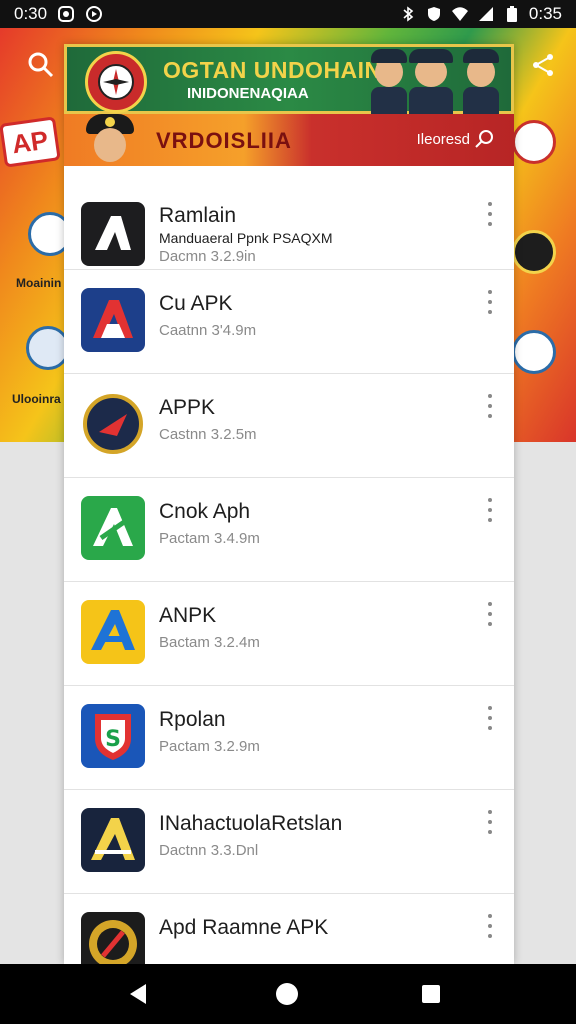 The image size is (576, 1024). Describe the element at coordinates (205, 511) in the screenshot. I see `app-name: Cnok Aph` at that location.